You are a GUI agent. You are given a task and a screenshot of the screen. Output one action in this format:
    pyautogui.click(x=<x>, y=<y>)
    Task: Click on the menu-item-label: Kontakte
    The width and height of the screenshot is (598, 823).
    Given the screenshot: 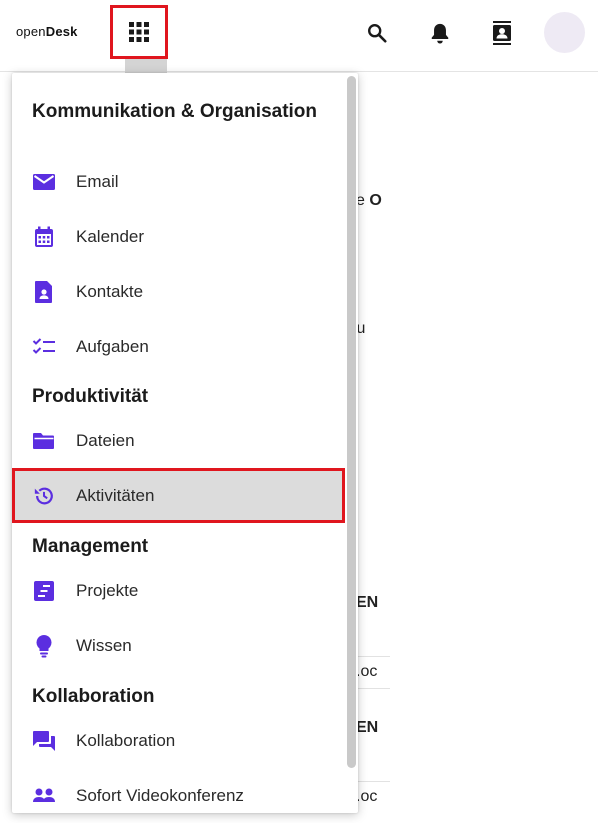 What is the action you would take?
    pyautogui.click(x=110, y=291)
    